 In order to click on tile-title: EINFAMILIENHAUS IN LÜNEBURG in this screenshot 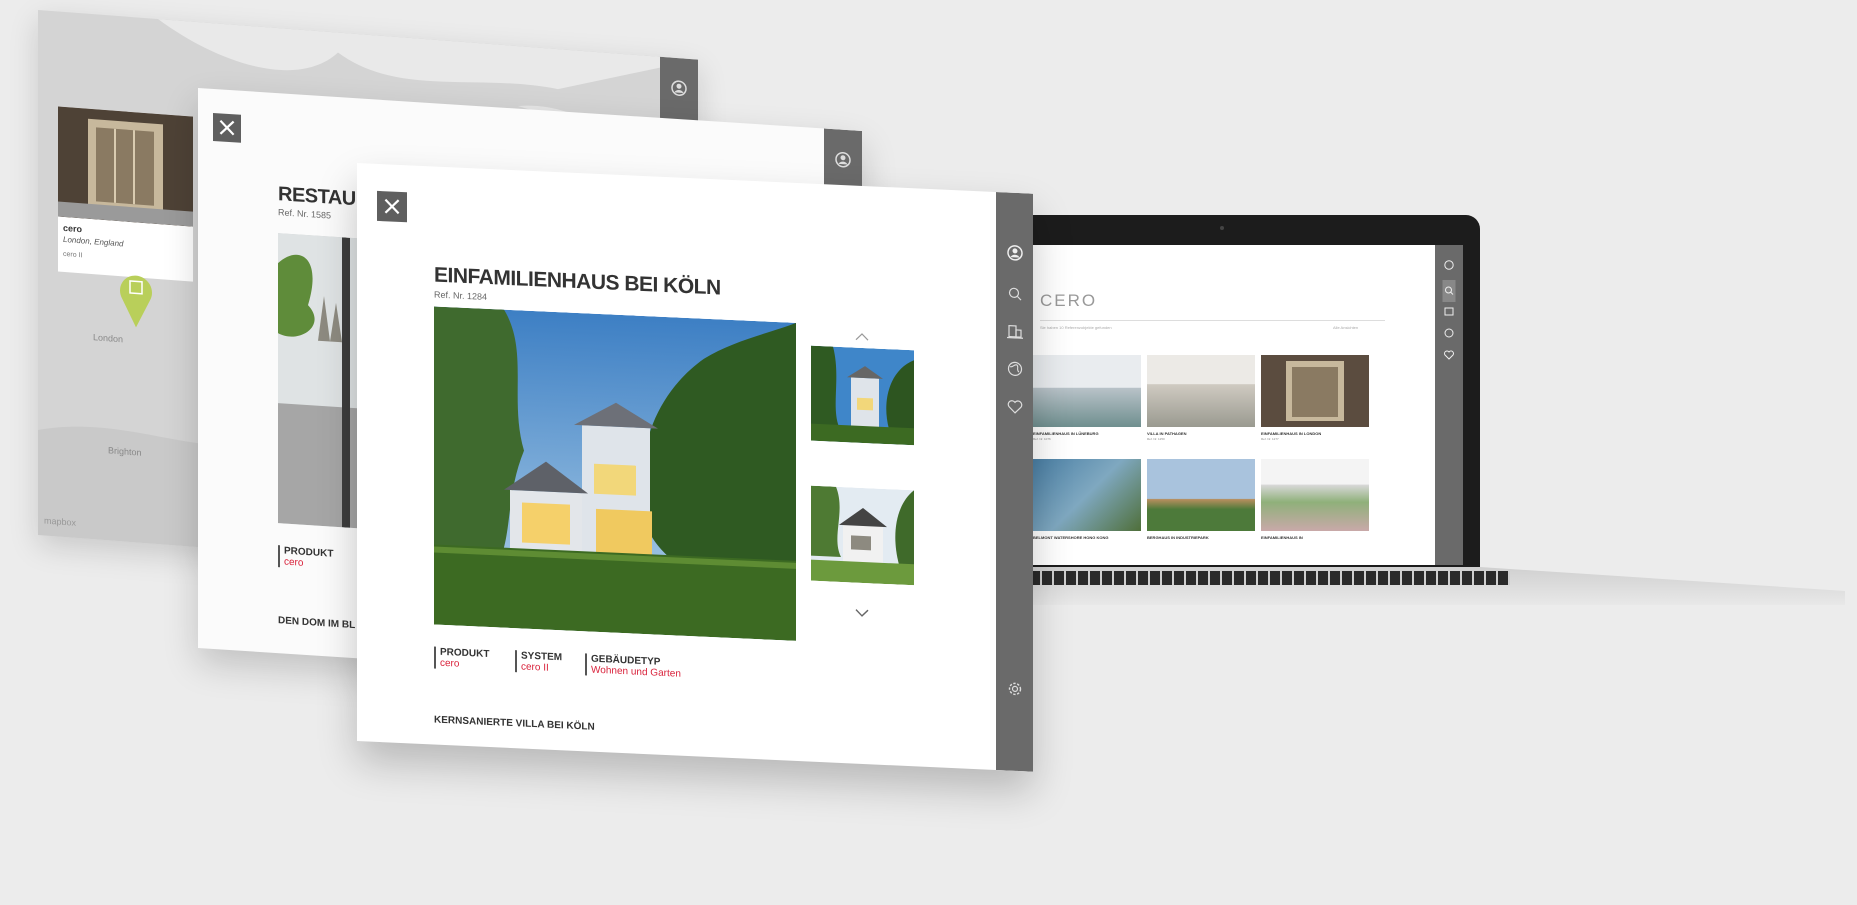, I will do `click(1066, 433)`.